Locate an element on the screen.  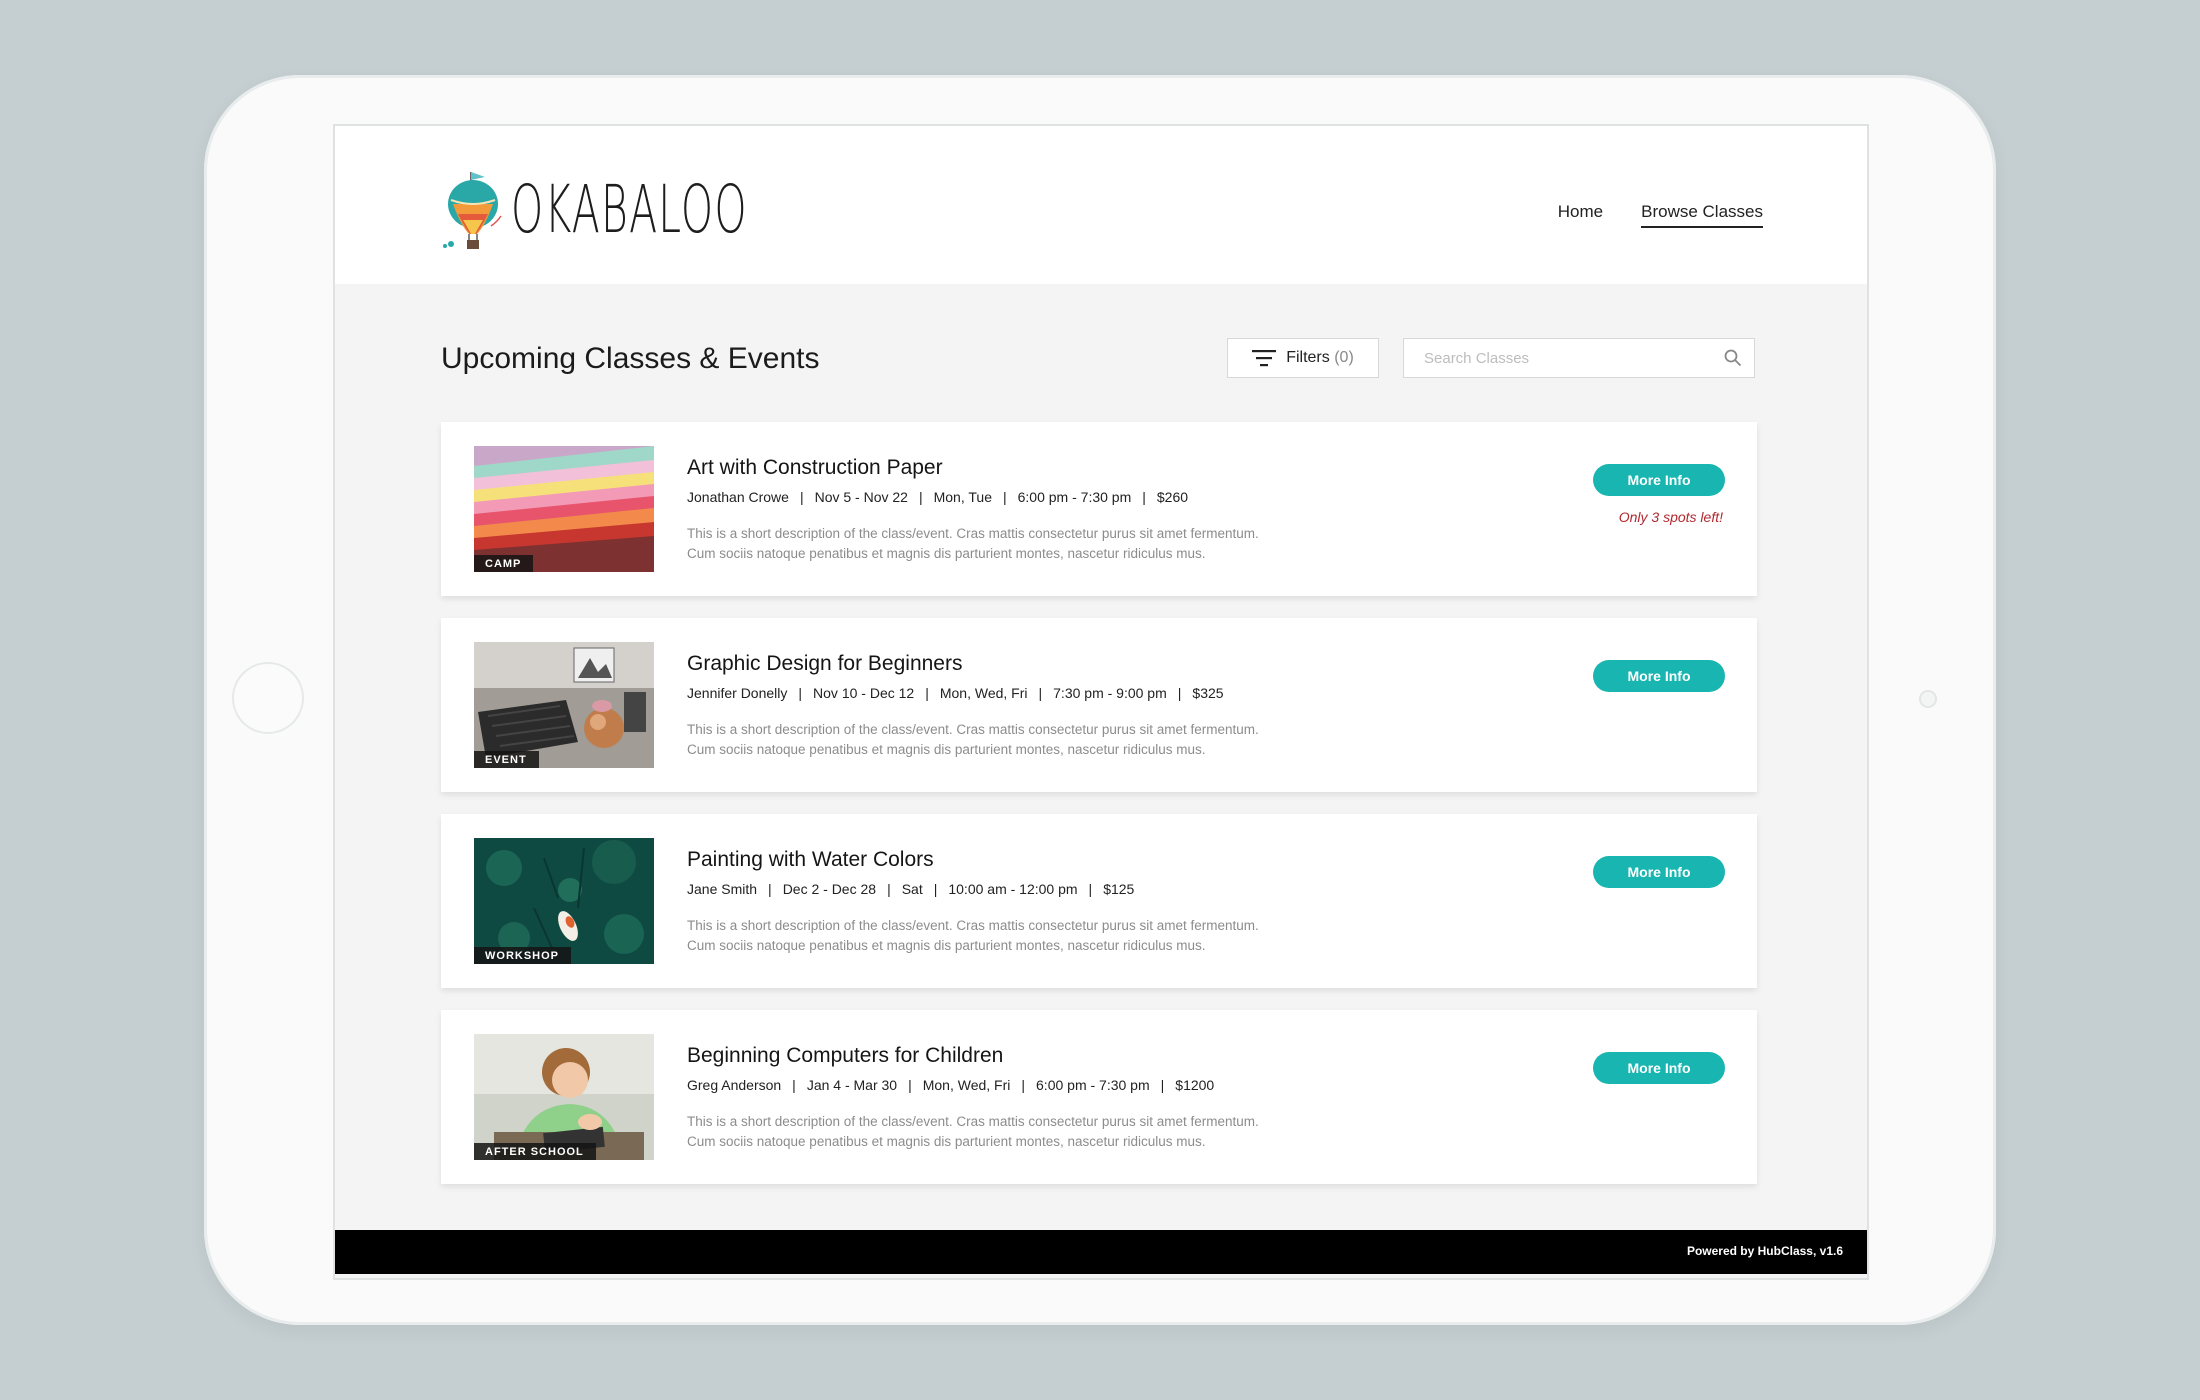
class-days: Sat is located at coordinates (912, 889).